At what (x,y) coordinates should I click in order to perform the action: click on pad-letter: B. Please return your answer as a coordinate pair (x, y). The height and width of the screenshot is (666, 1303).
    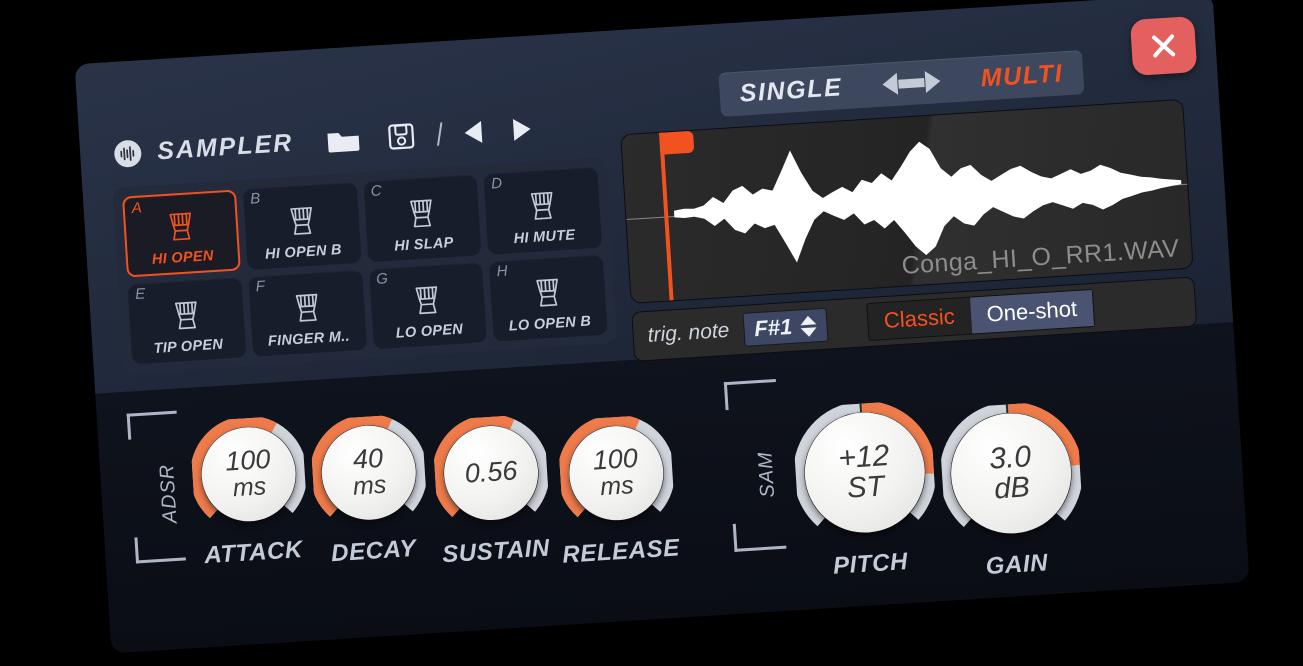
    Looking at the image, I should click on (255, 199).